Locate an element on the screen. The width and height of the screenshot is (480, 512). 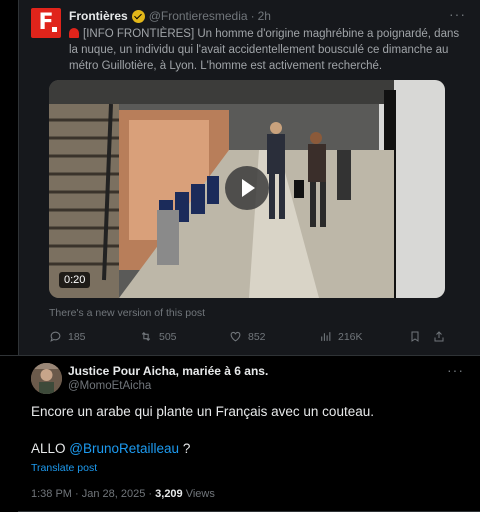
repost-action: 505 is located at coordinates (158, 336).